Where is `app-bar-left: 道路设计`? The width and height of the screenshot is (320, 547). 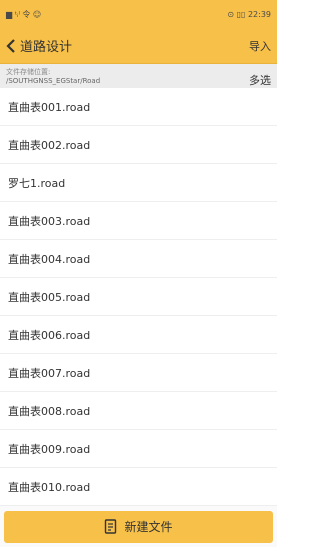 app-bar-left: 道路设计 is located at coordinates (38, 45).